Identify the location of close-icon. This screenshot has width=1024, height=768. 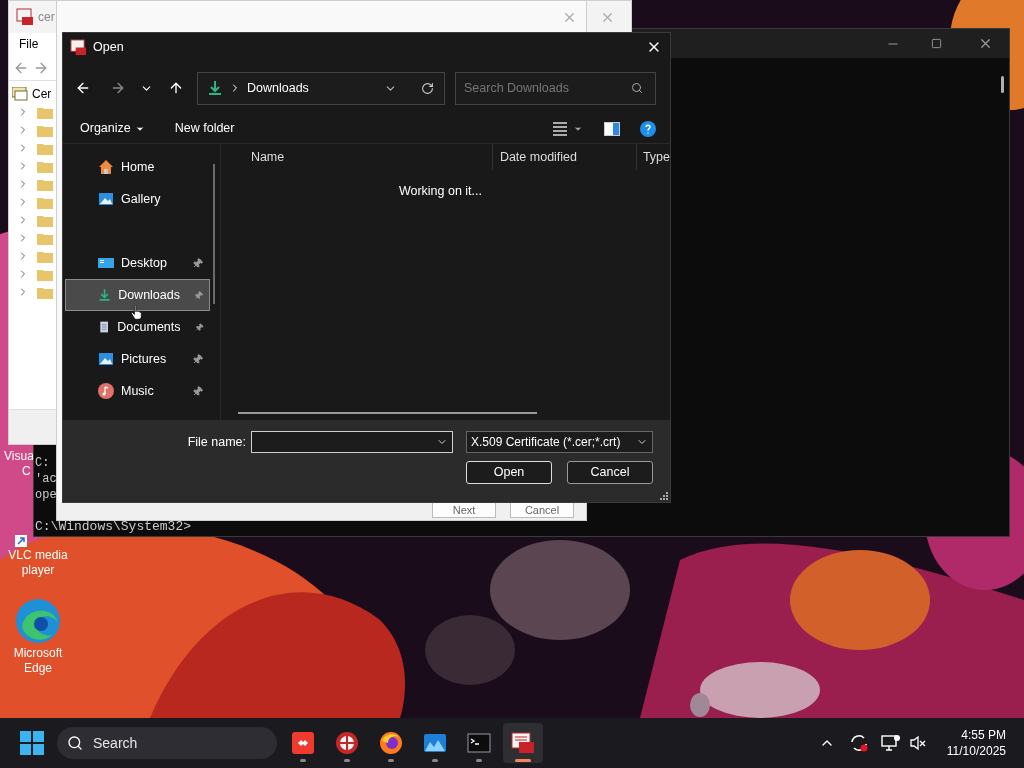
(985, 43).